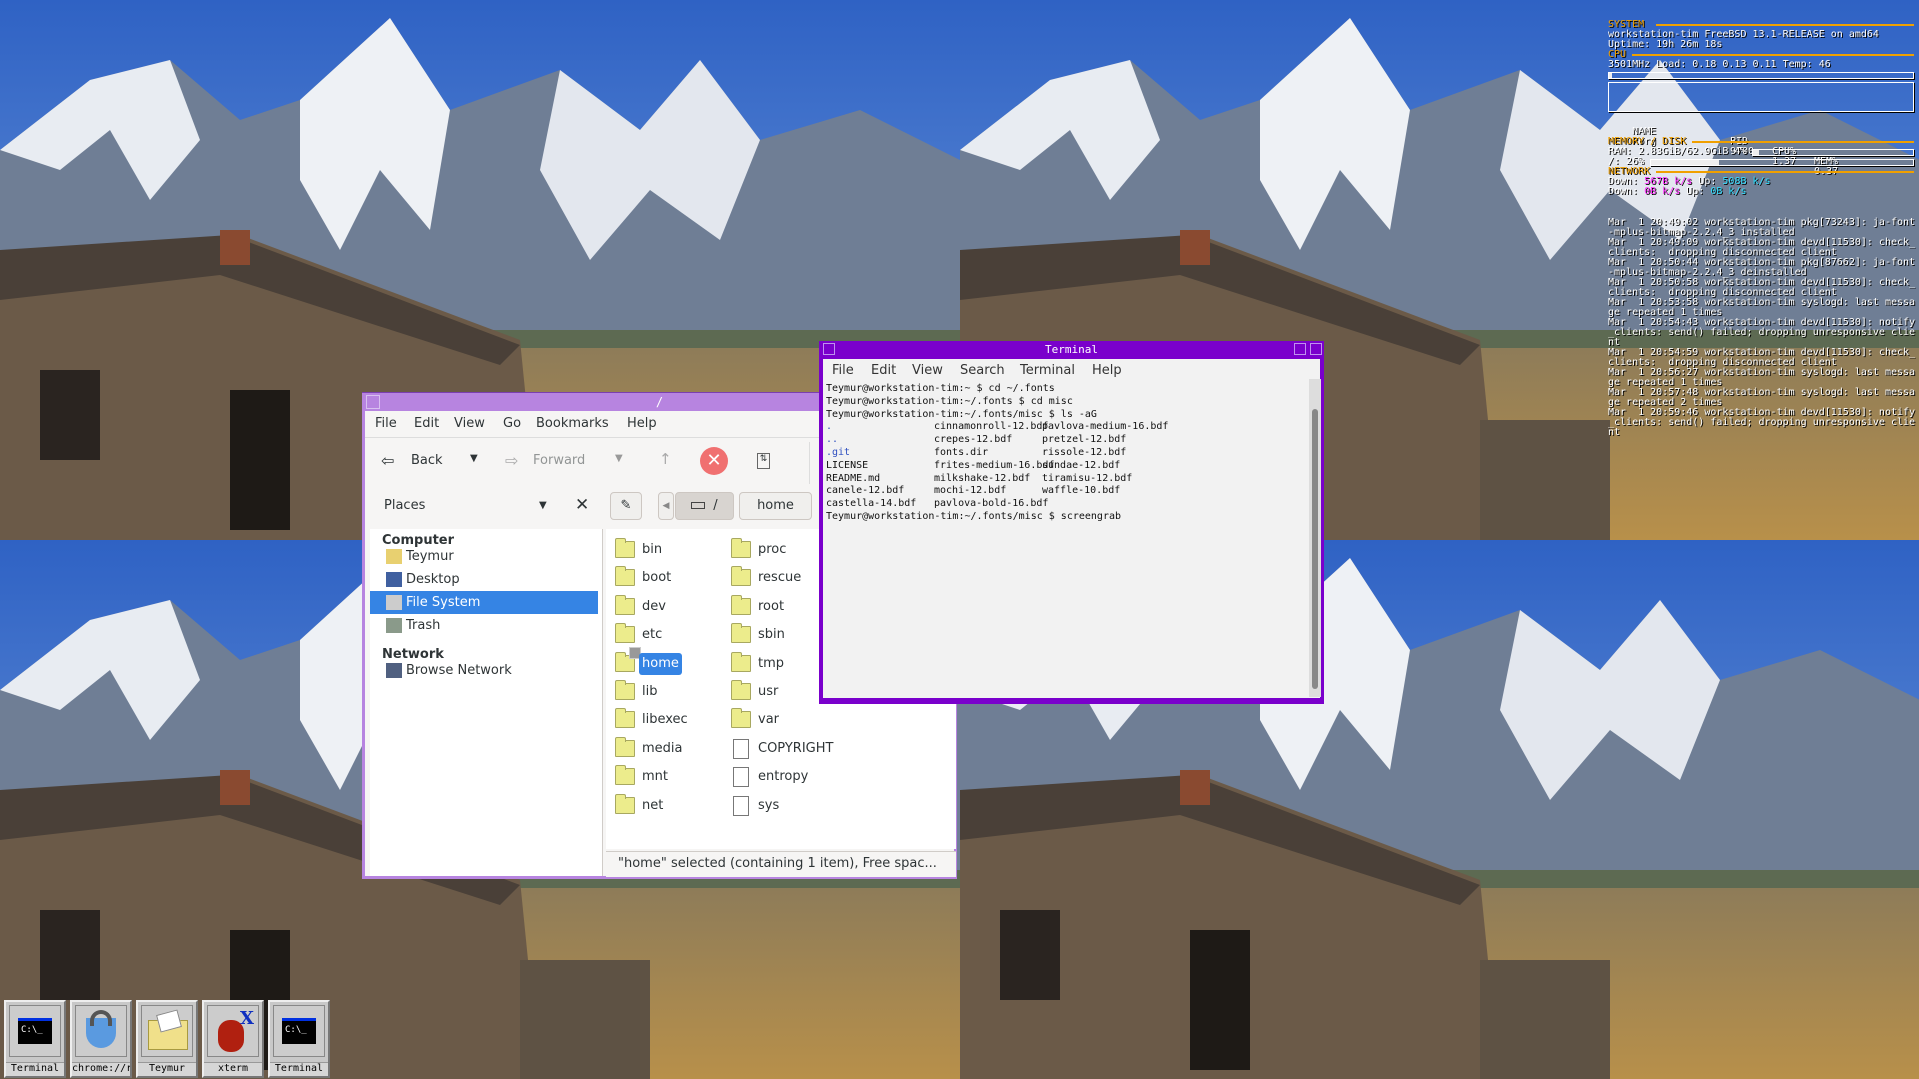  What do you see at coordinates (1084, 440) in the screenshot?
I see `ls-entry: pretzel-12.bdf` at bounding box center [1084, 440].